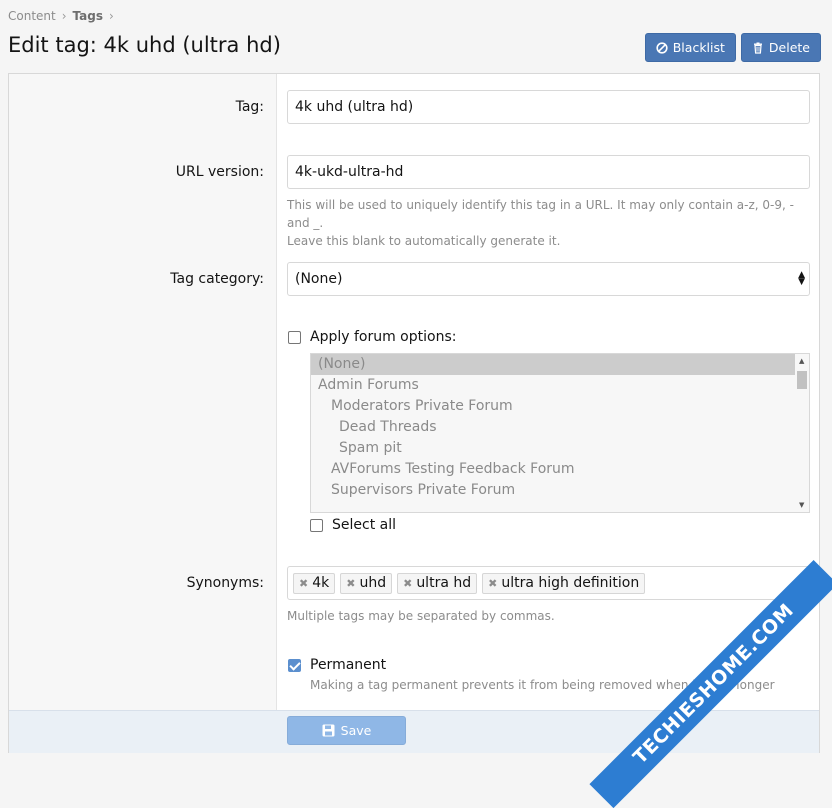 The image size is (832, 808). I want to click on tag-category-label: Tag category:, so click(217, 279).